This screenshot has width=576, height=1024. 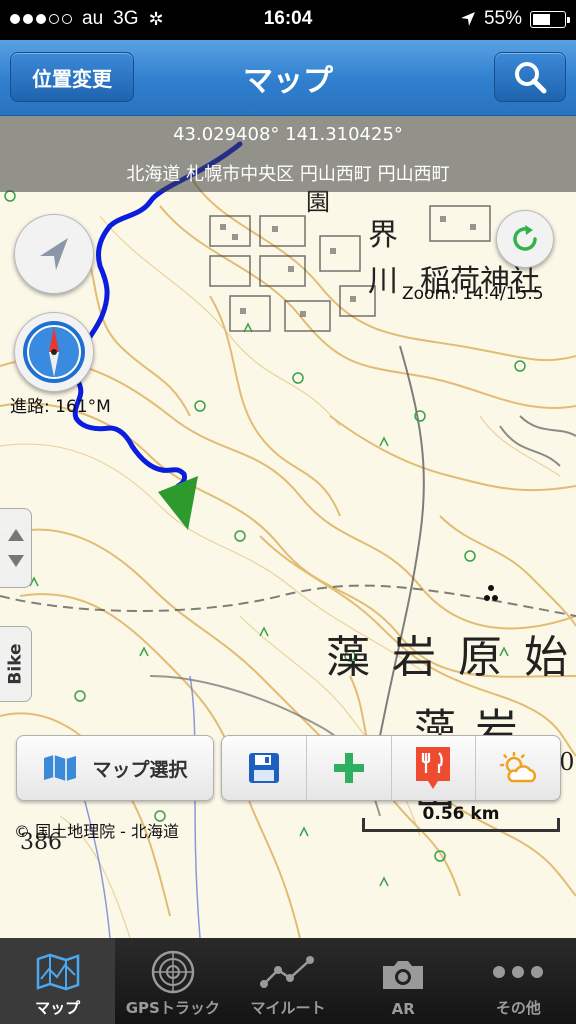 What do you see at coordinates (518, 1008) in the screenshot?
I see `tab-more-label: その他` at bounding box center [518, 1008].